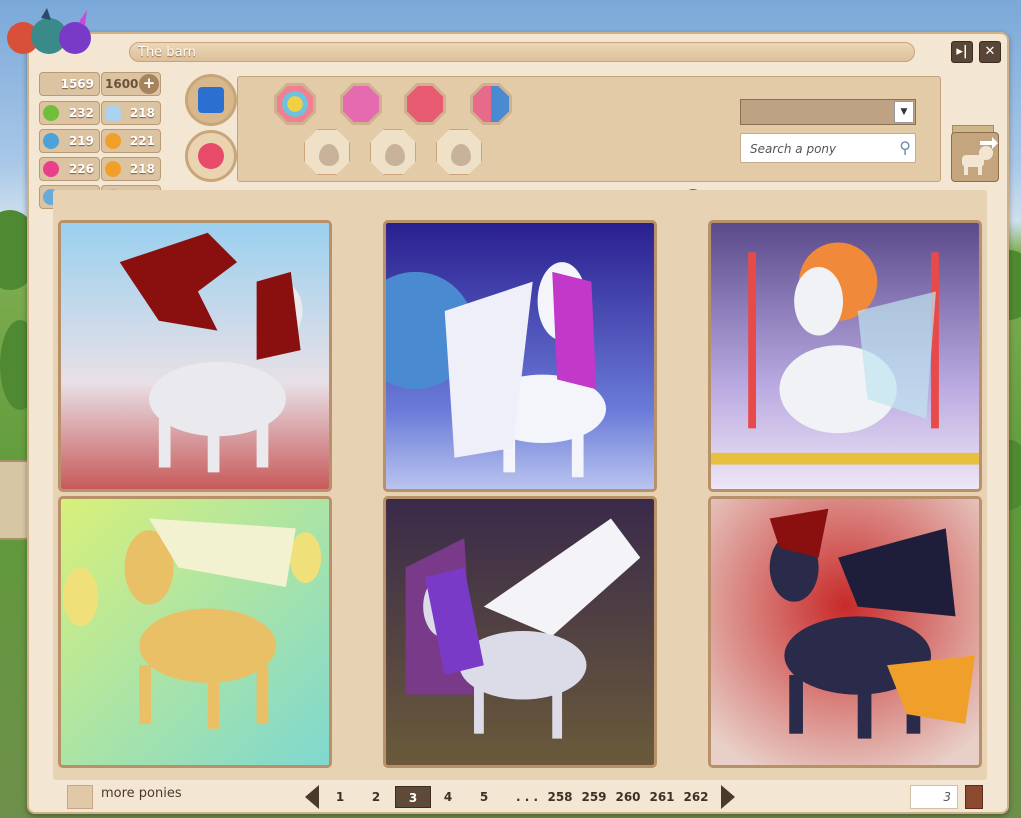 This screenshot has width=1021, height=818. I want to click on apple-stat: 232, so click(69, 113).